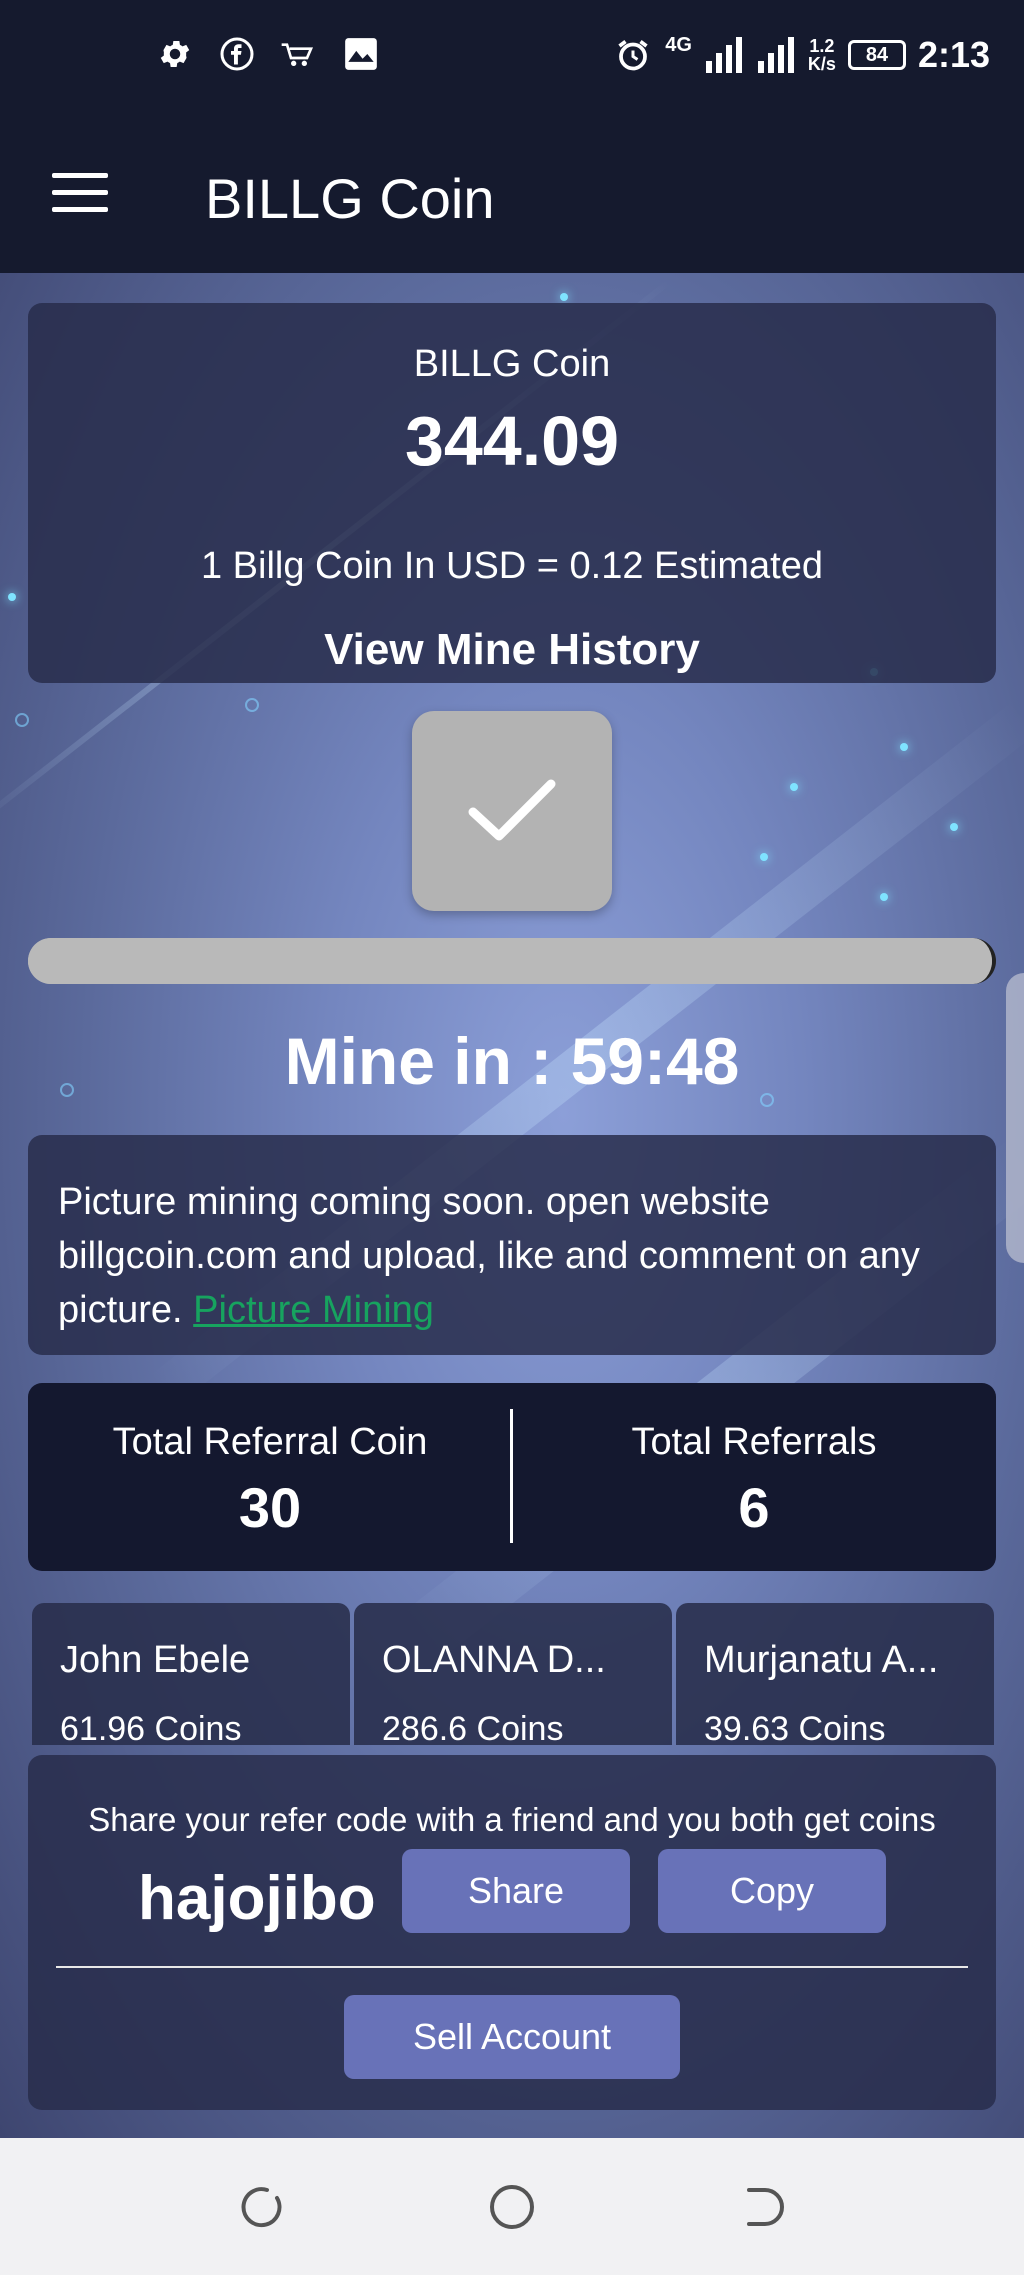 The height and width of the screenshot is (2275, 1024). Describe the element at coordinates (237, 54) in the screenshot. I see `facebook-icon` at that location.